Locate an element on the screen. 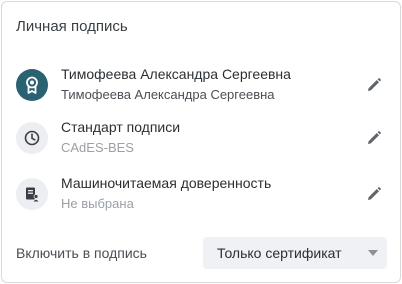 This screenshot has height=284, width=402. edit-certificate-button is located at coordinates (374, 85).